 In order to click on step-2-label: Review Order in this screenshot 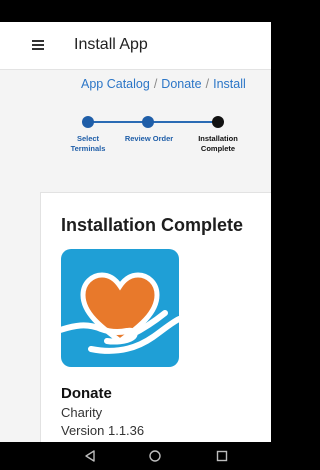, I will do `click(149, 139)`.